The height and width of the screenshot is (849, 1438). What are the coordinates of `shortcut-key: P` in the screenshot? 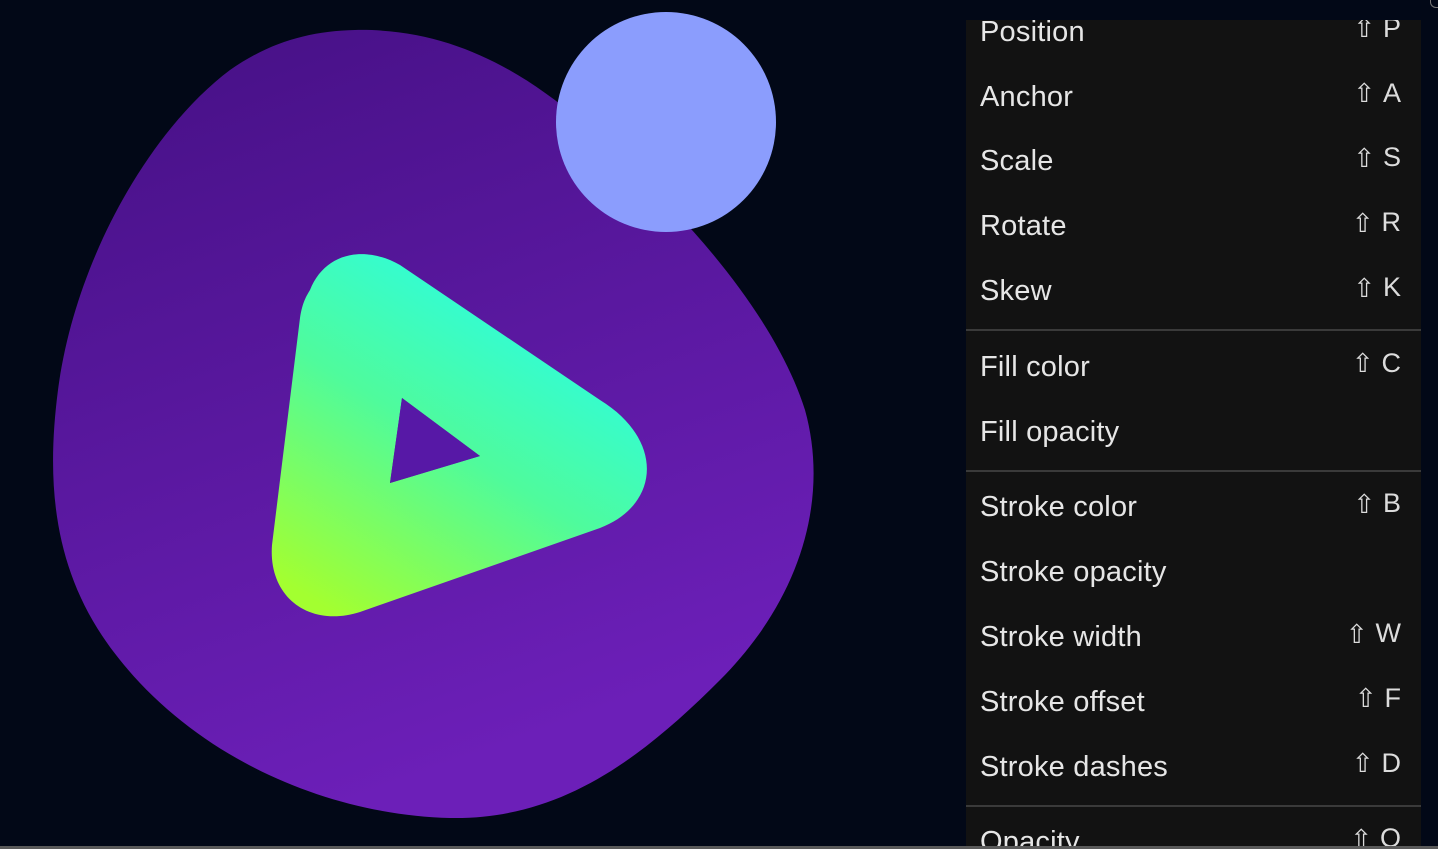 It's located at (1391, 31).